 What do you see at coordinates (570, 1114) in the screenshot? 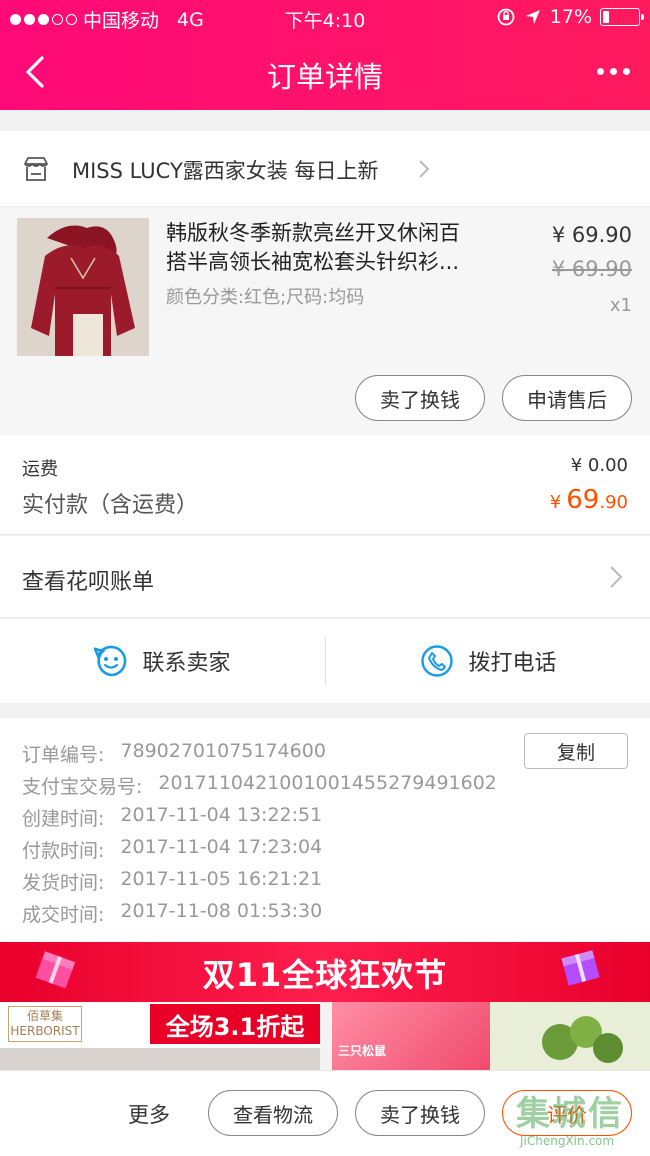
I see `watermark-text: 集城信` at bounding box center [570, 1114].